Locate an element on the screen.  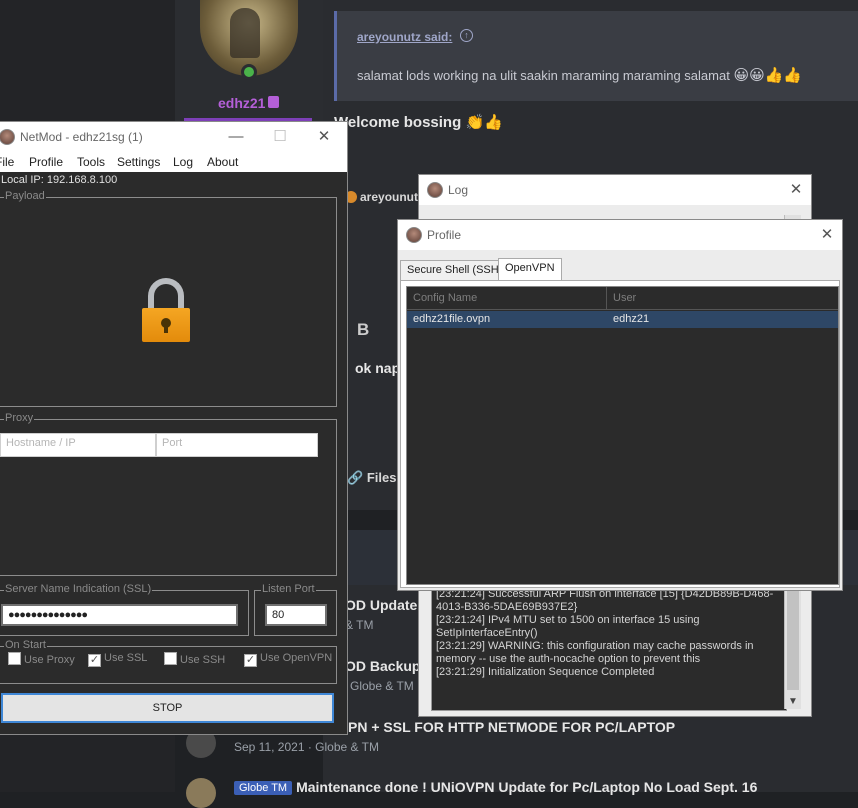
proxy-label: Proxy is located at coordinates (19, 418).